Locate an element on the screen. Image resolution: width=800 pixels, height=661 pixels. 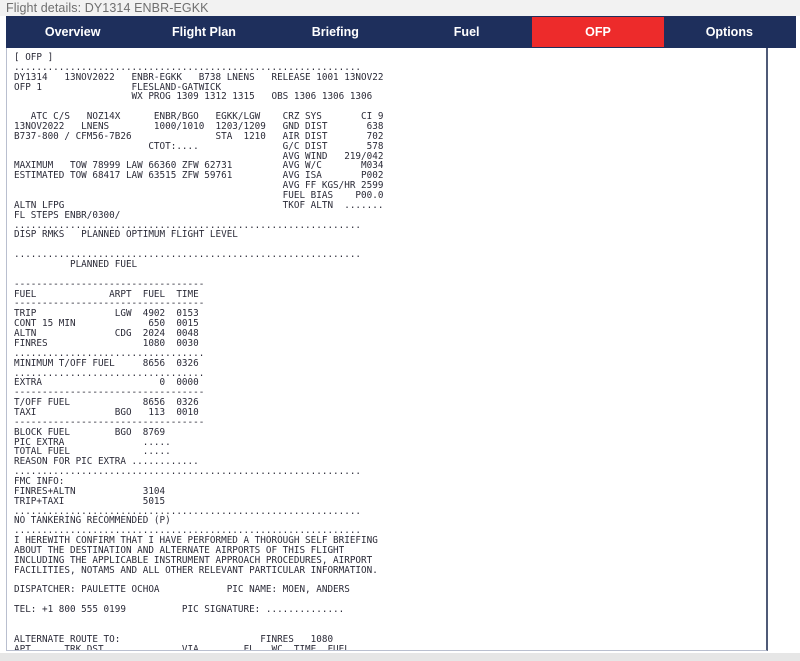
tab-flight-plan: Flight Plan is located at coordinates (204, 32).